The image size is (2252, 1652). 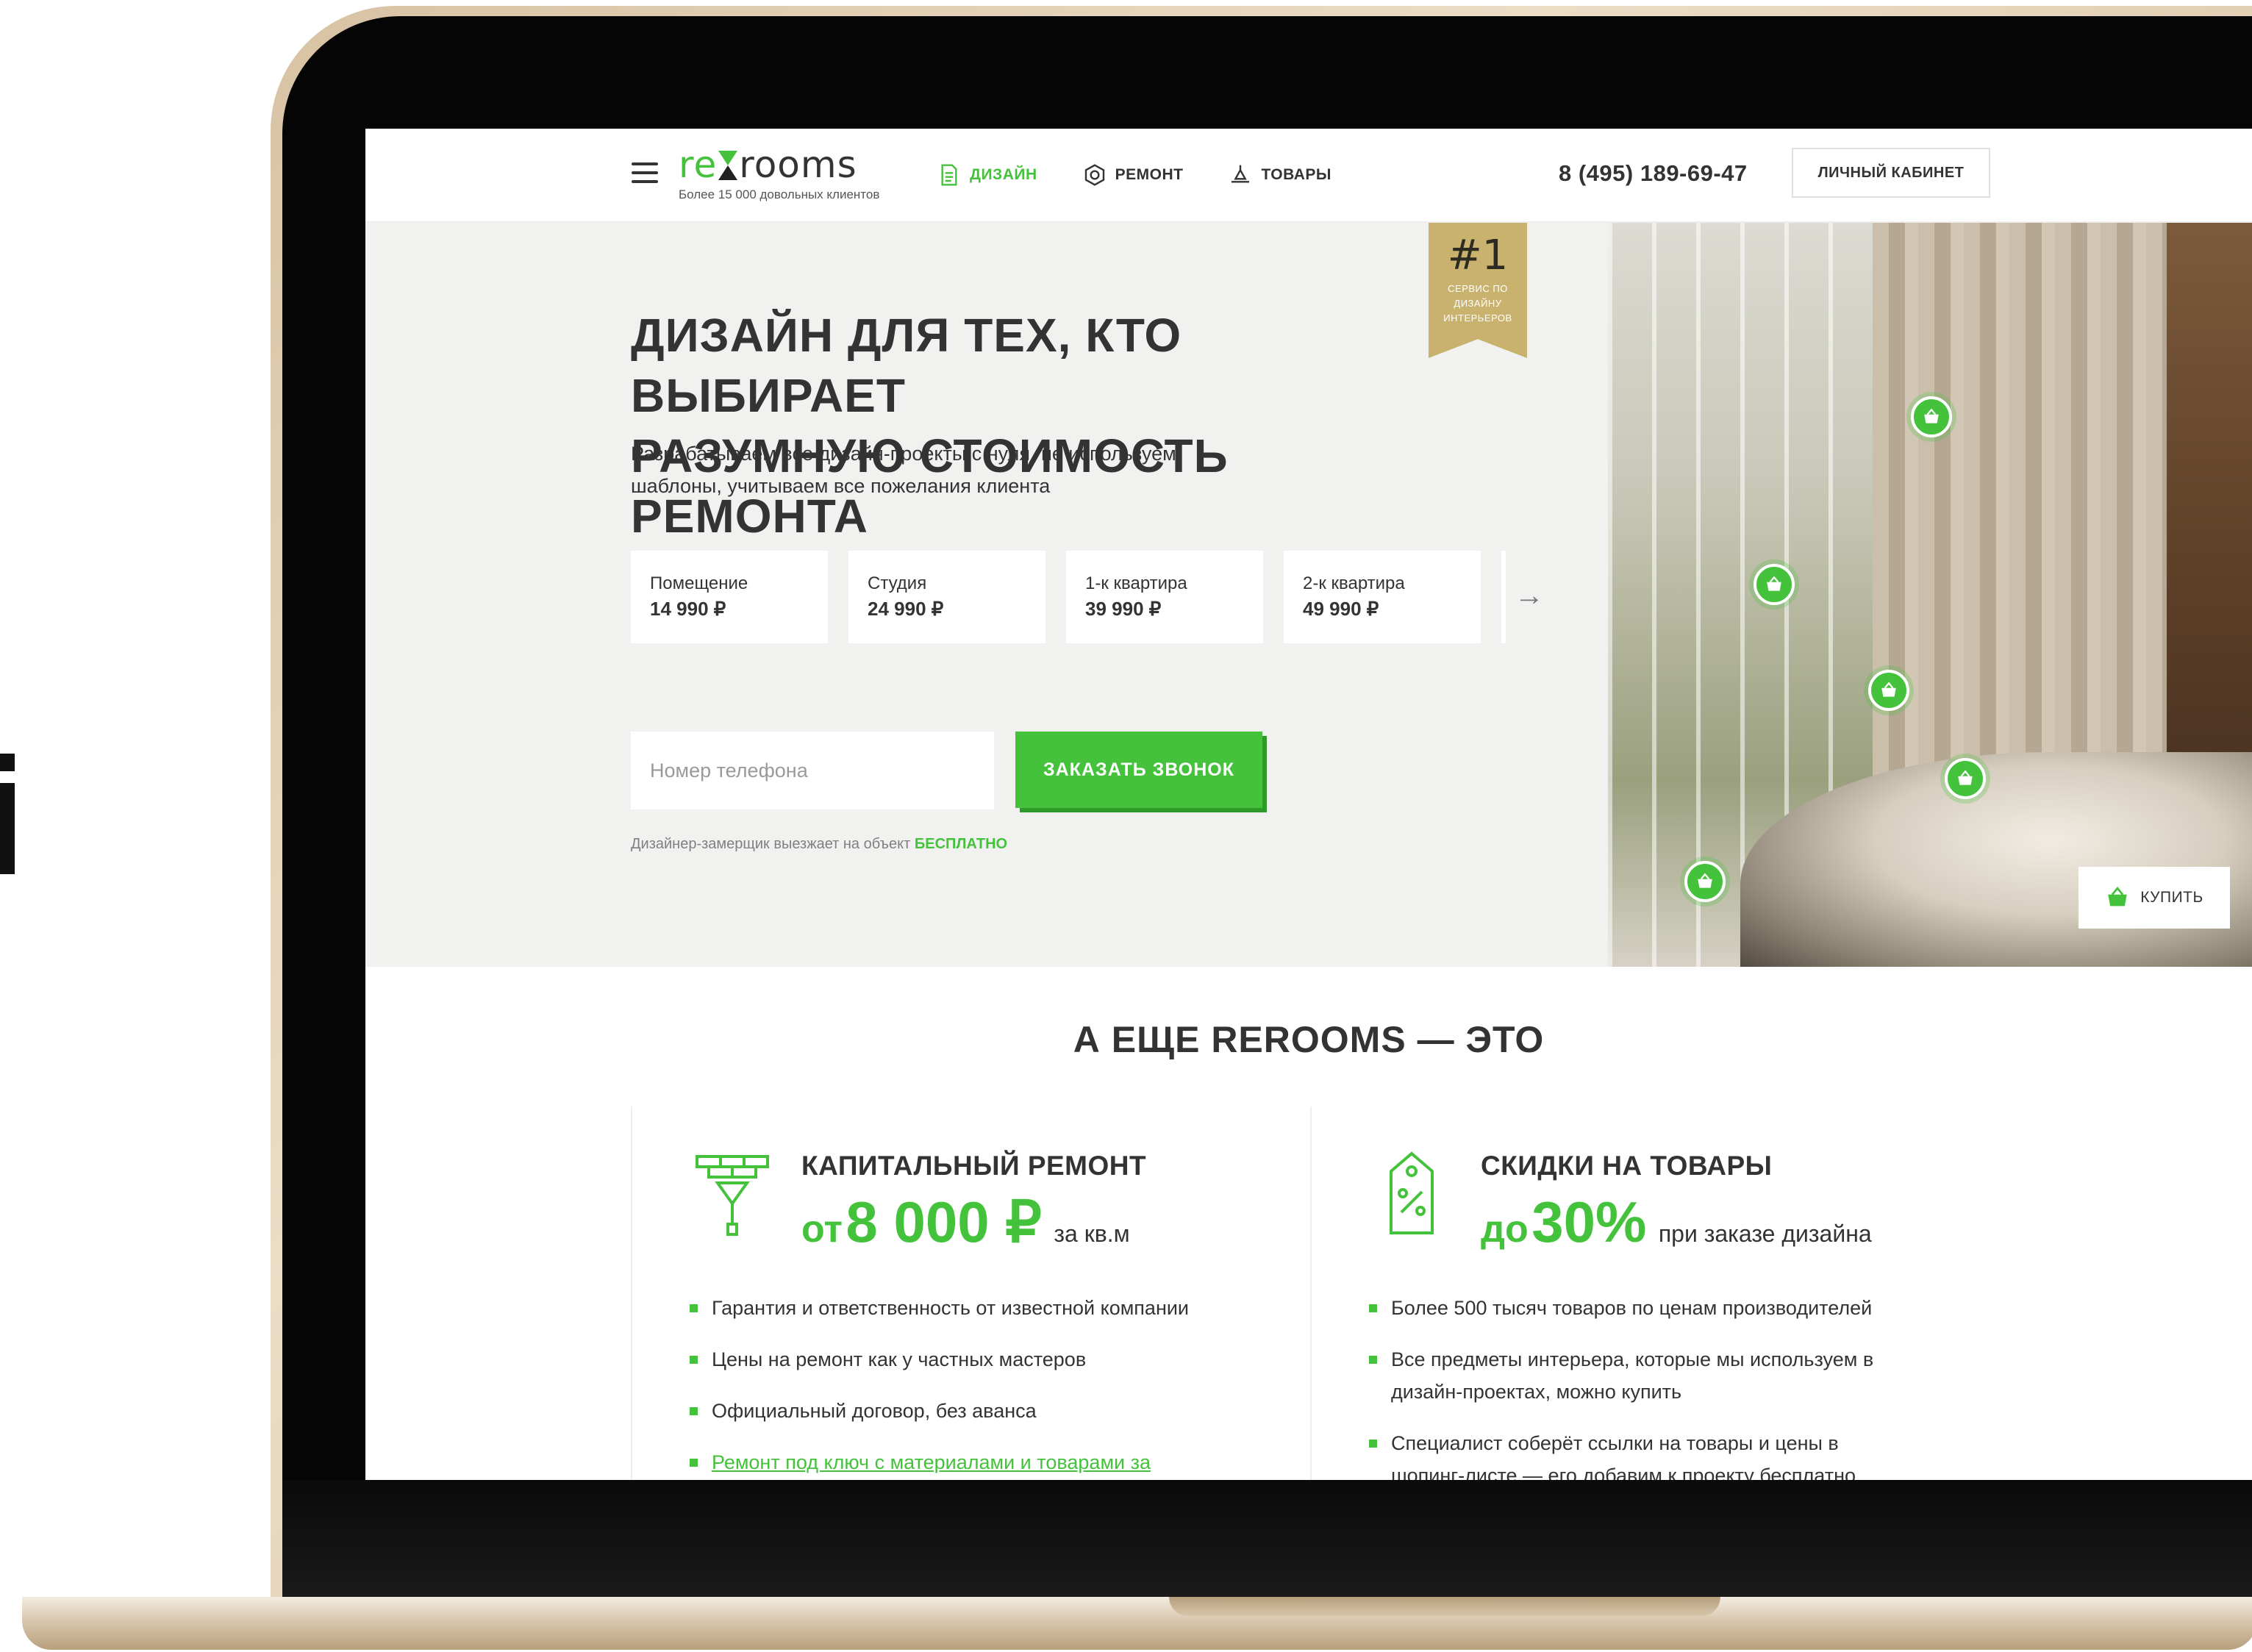 I want to click on price-value: 8 000 ₽, so click(x=944, y=1222).